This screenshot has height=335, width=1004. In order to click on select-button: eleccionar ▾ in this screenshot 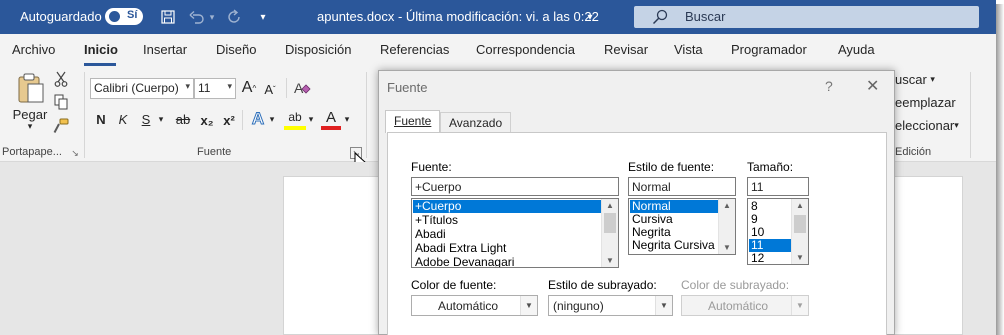, I will do `click(927, 125)`.